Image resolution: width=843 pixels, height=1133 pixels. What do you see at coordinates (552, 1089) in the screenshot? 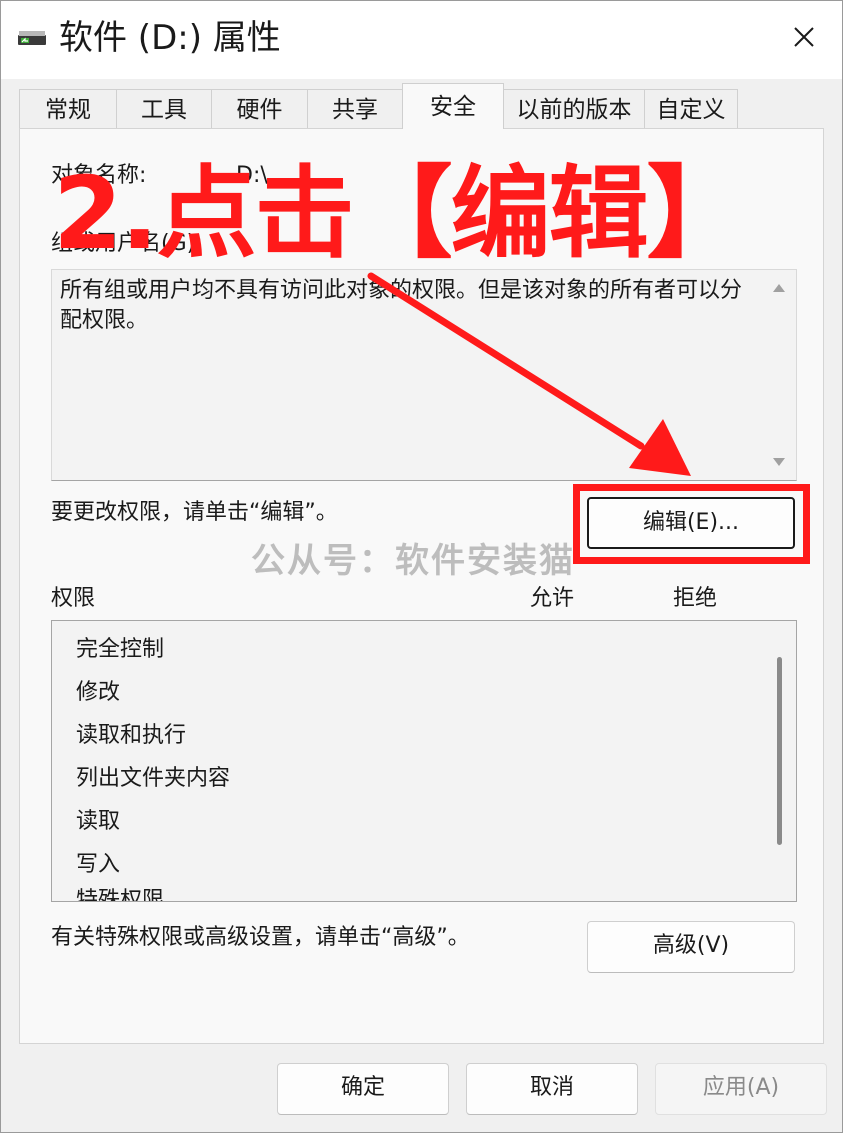
I see `cancel-button: 取消` at bounding box center [552, 1089].